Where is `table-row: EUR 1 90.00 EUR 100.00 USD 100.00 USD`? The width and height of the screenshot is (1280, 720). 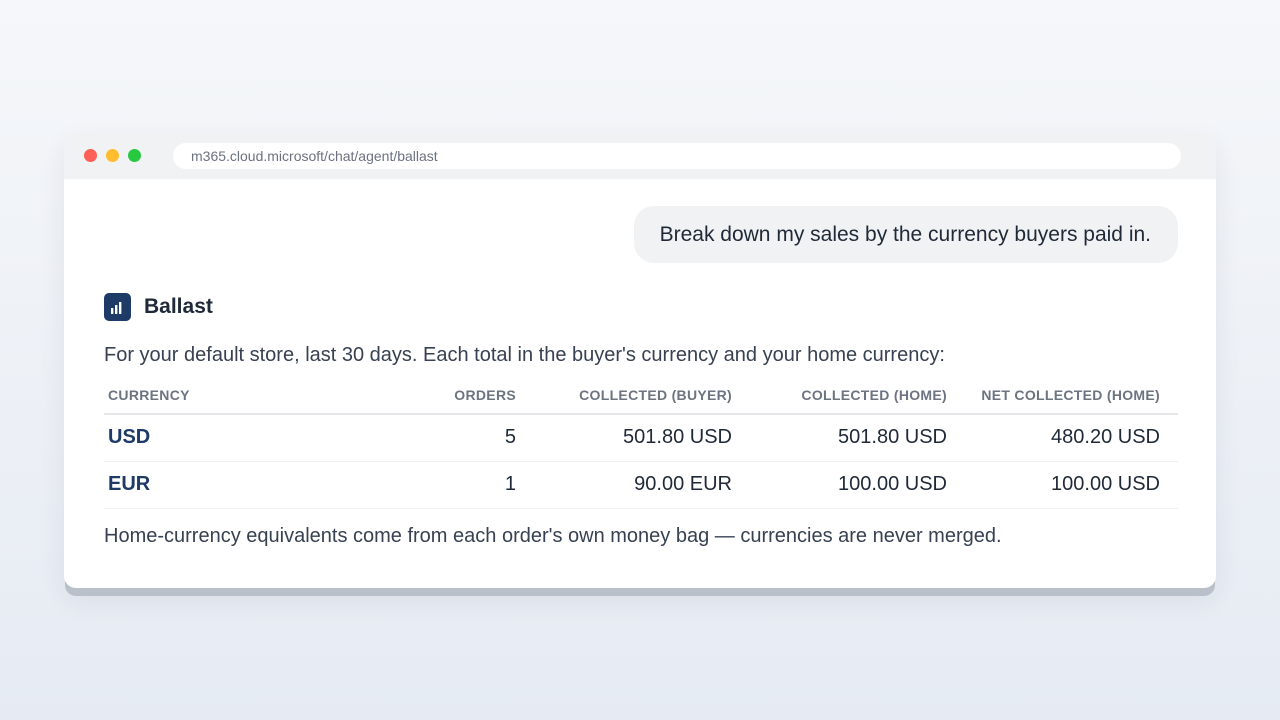
table-row: EUR 1 90.00 EUR 100.00 USD 100.00 USD is located at coordinates (641, 485).